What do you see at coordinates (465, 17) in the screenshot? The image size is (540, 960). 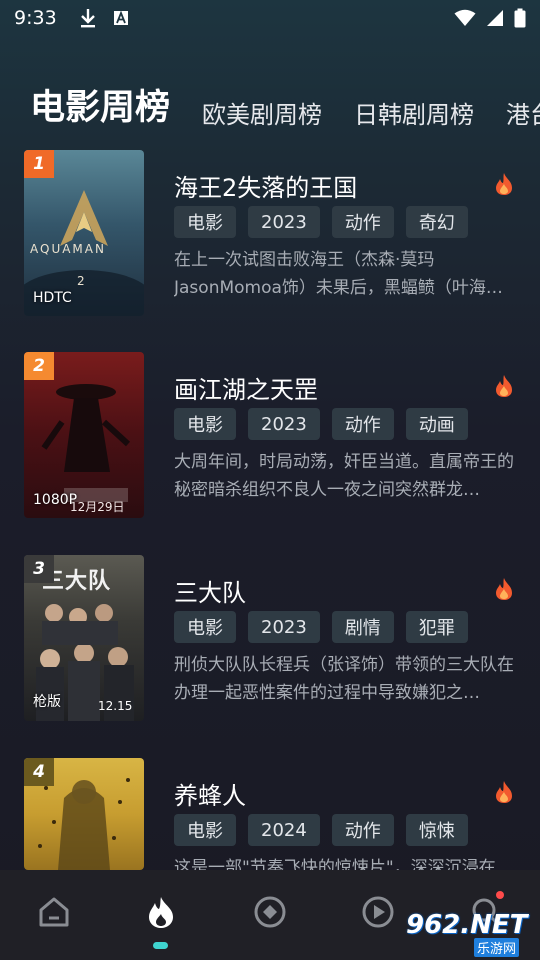 I see `wifi-icon` at bounding box center [465, 17].